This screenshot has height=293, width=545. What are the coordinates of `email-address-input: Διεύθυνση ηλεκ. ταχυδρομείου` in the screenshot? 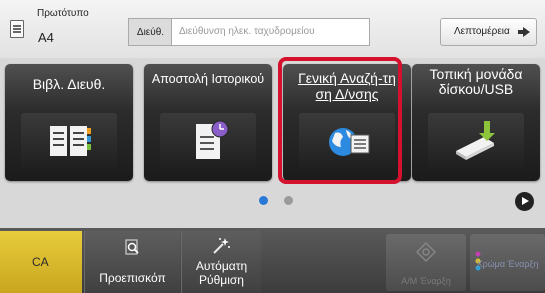 It's located at (270, 32).